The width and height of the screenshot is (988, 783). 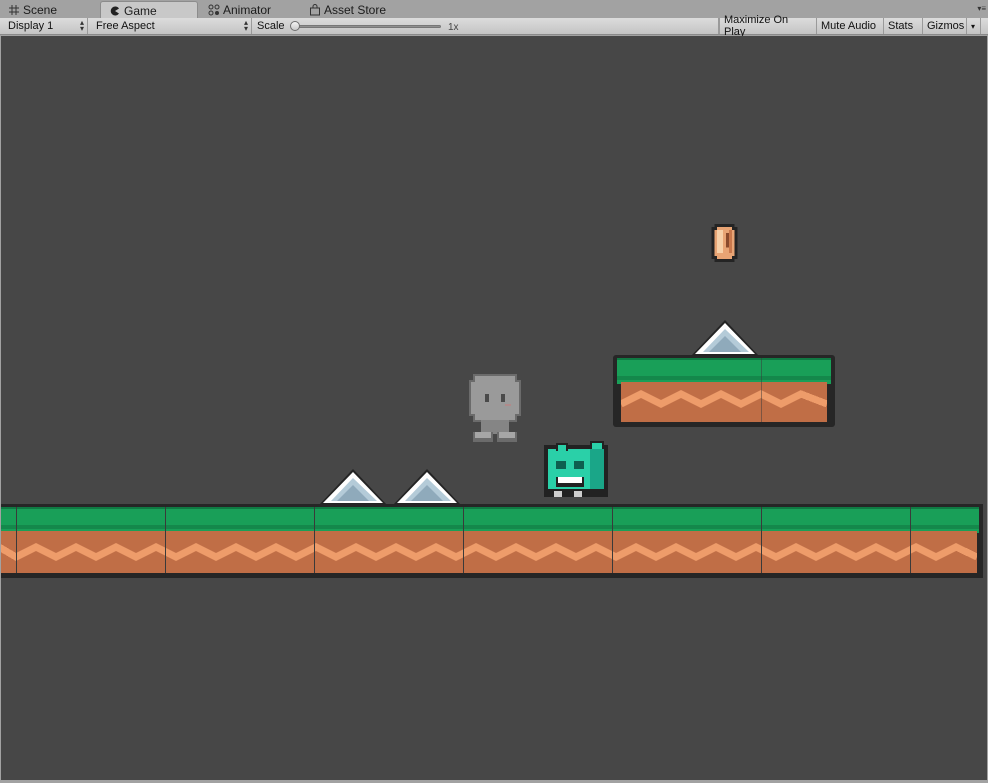 I want to click on mute-audio-toggle: Mute Audio, so click(x=850, y=26).